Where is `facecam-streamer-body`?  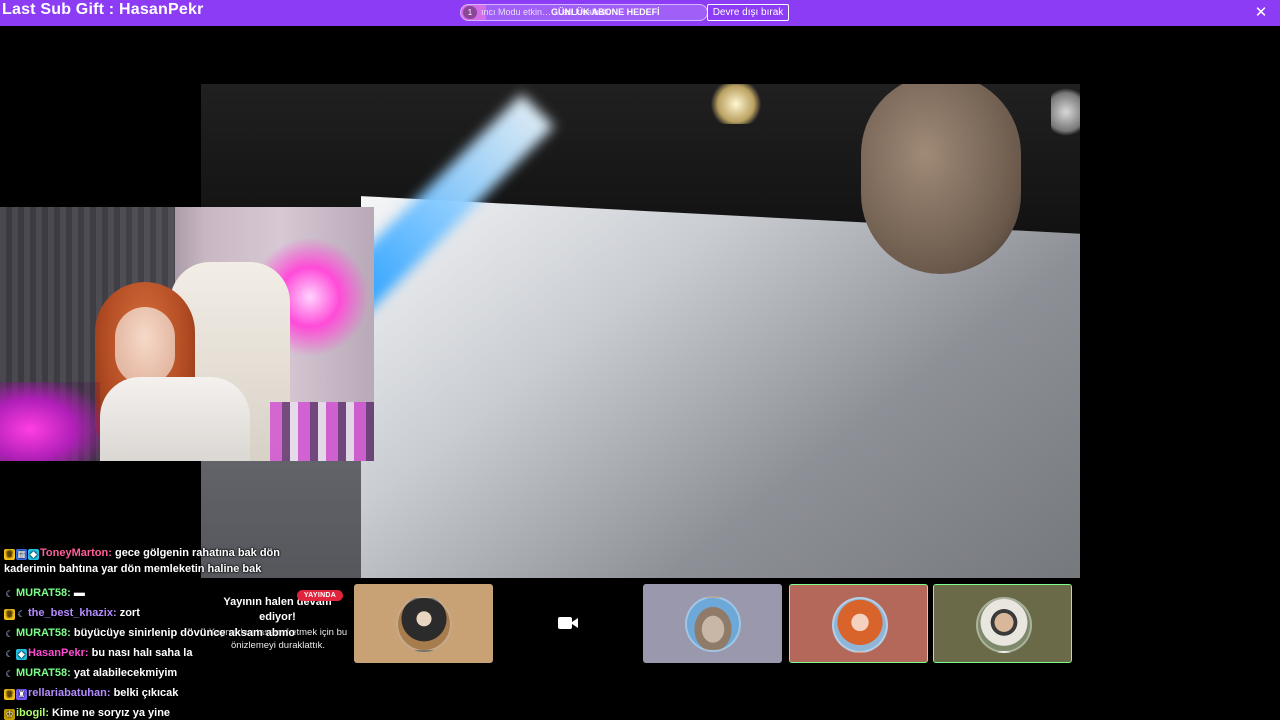
facecam-streamer-body is located at coordinates (175, 419).